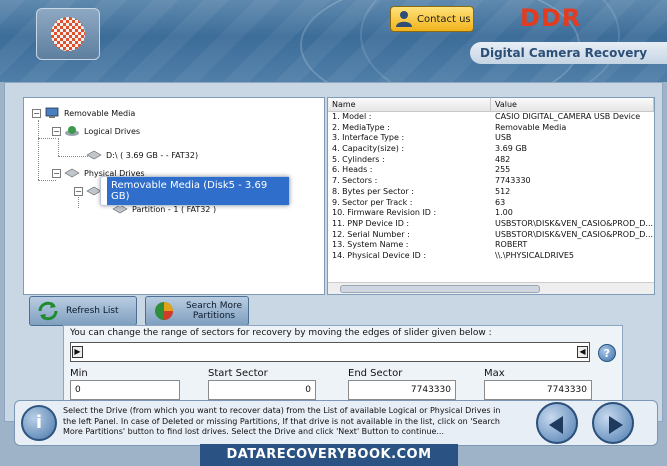 The image size is (667, 466). Describe the element at coordinates (503, 138) in the screenshot. I see `property-value: USB` at that location.